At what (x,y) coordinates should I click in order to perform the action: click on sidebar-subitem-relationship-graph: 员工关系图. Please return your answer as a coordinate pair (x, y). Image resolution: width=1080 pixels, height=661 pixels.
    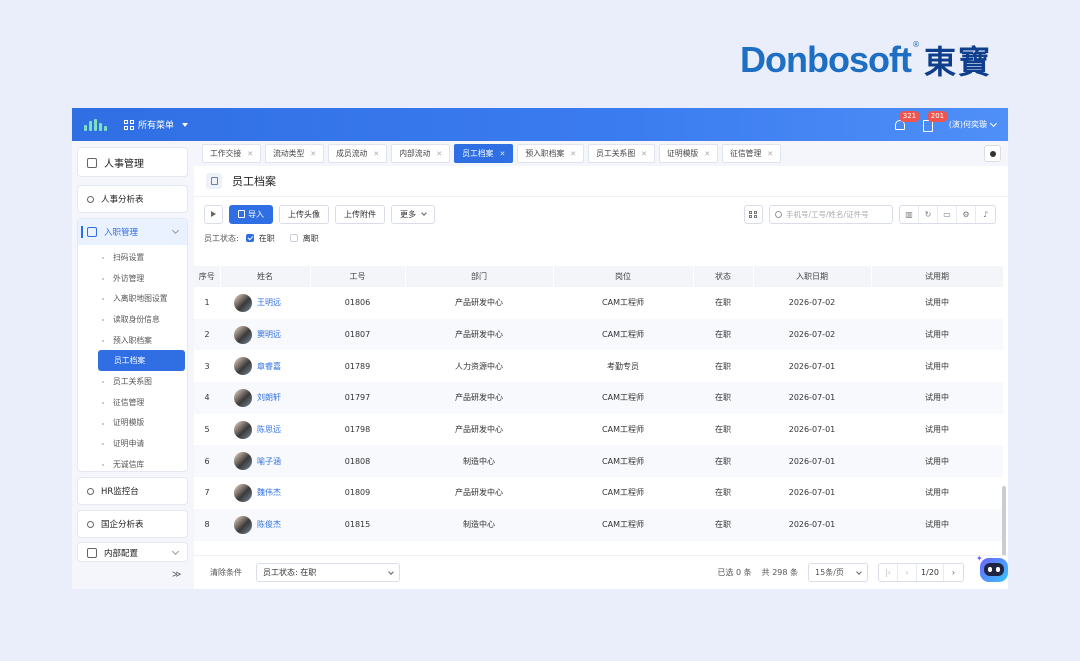
    Looking at the image, I should click on (132, 381).